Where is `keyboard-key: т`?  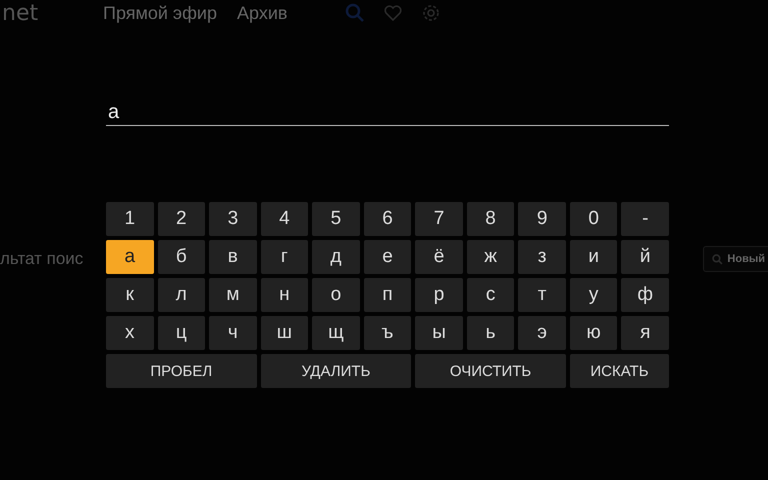 keyboard-key: т is located at coordinates (542, 295).